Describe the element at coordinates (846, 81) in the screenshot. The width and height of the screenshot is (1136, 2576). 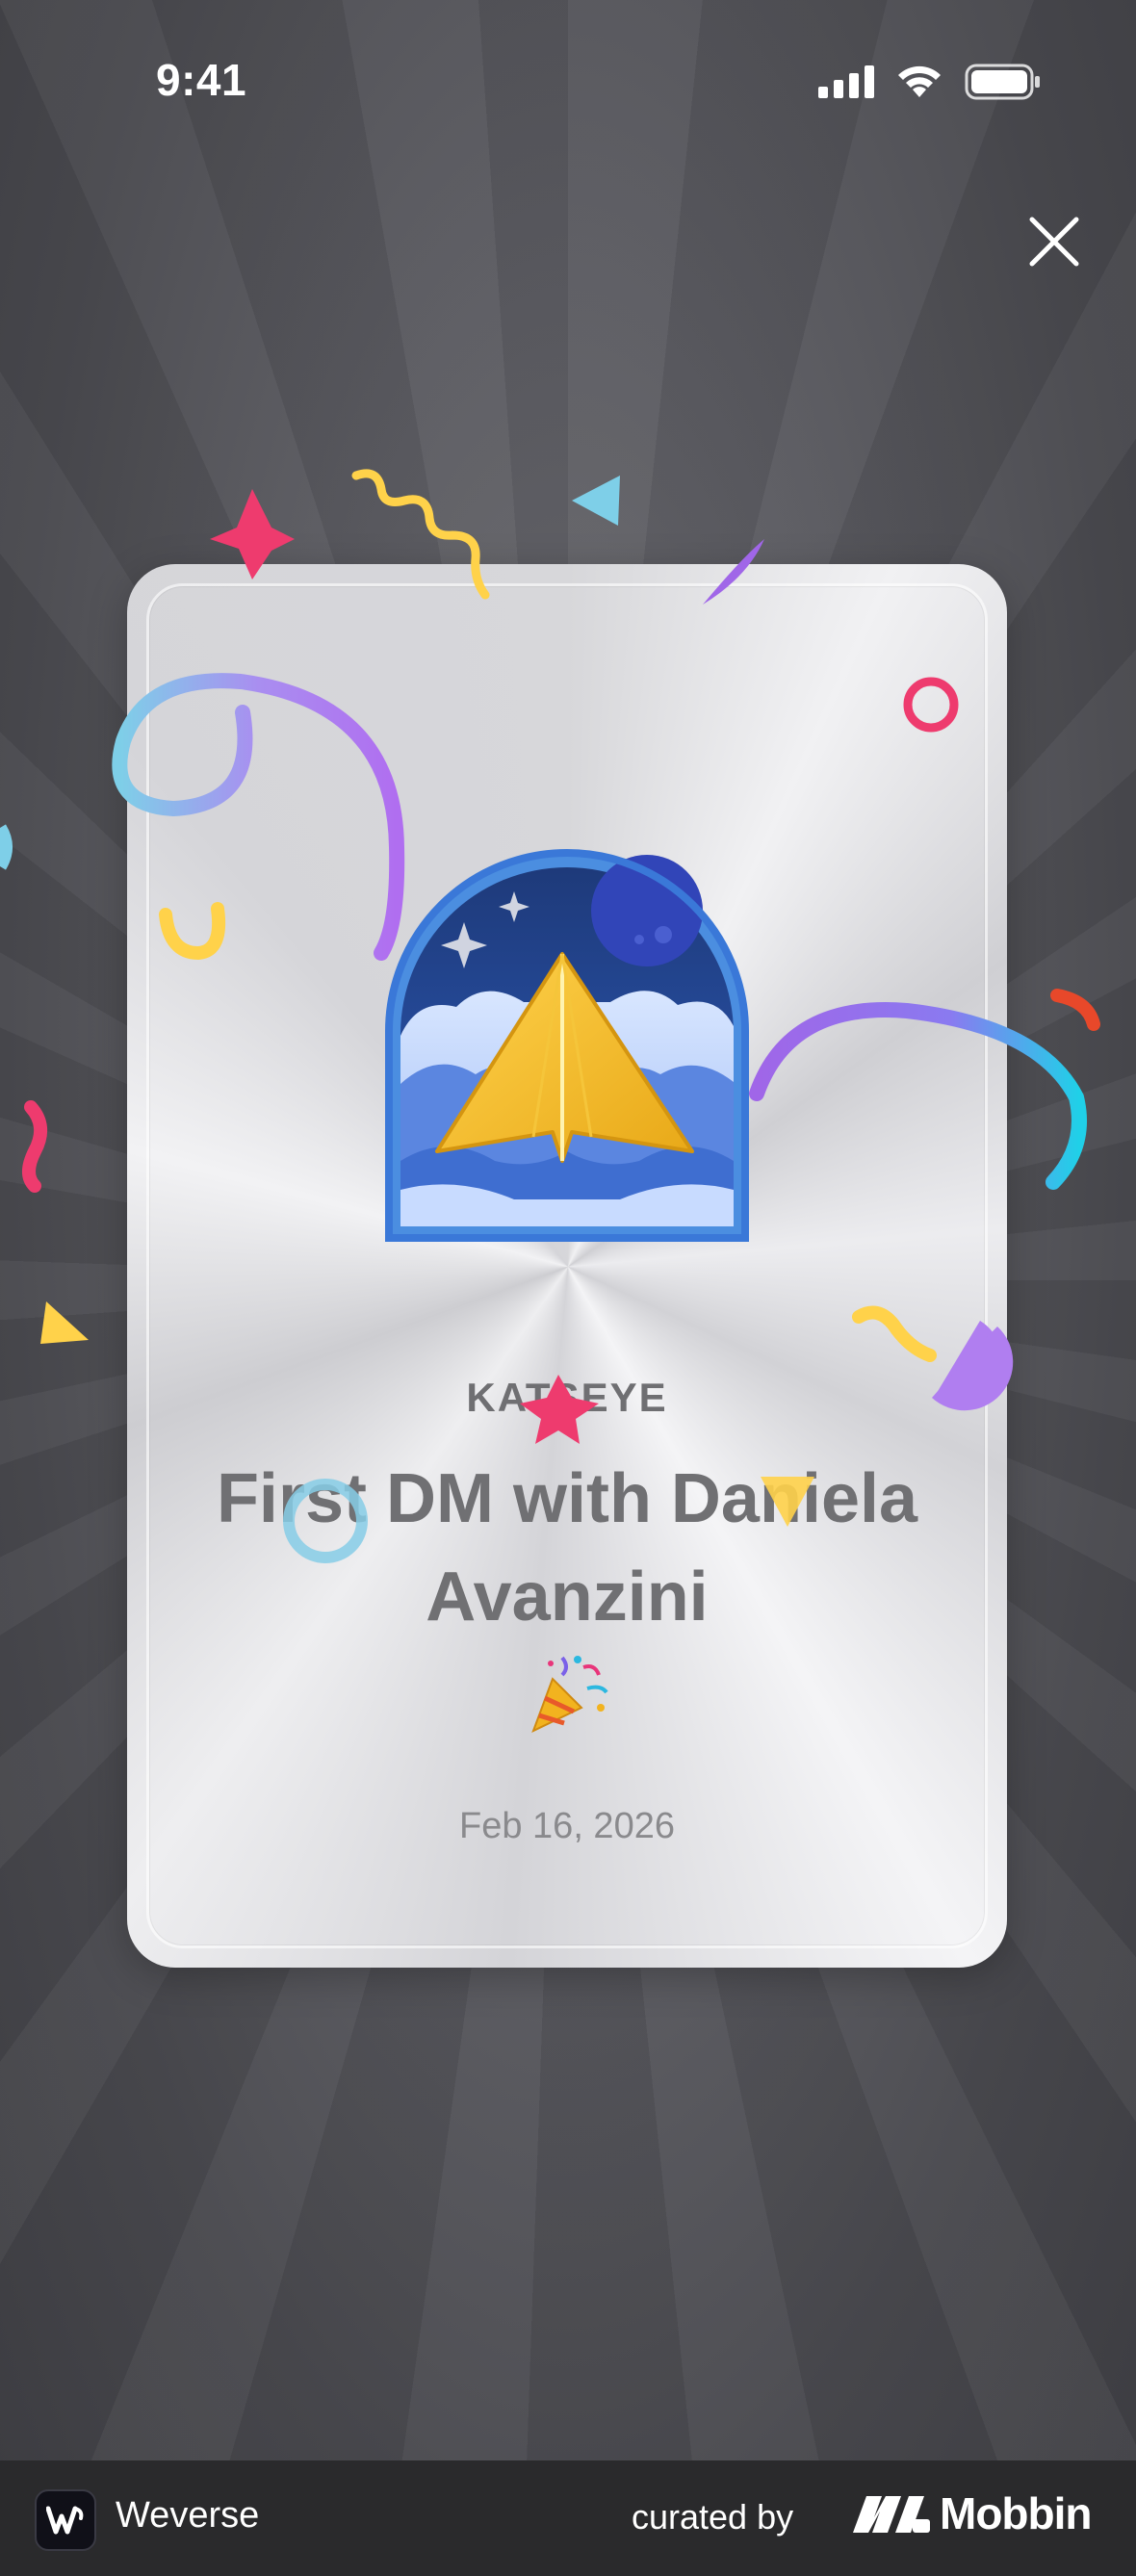
I see `signal-icon` at that location.